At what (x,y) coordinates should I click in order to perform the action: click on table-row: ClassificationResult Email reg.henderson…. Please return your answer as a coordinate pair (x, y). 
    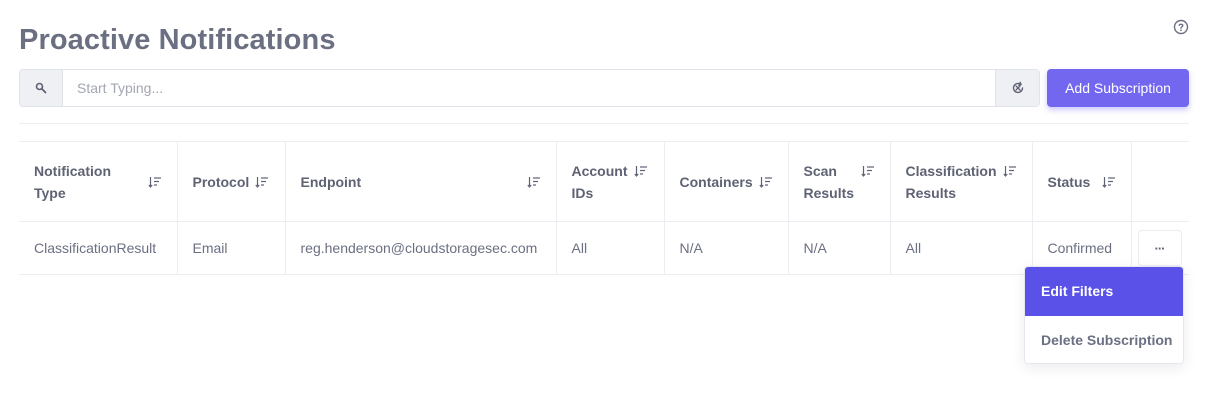
    Looking at the image, I should click on (604, 248).